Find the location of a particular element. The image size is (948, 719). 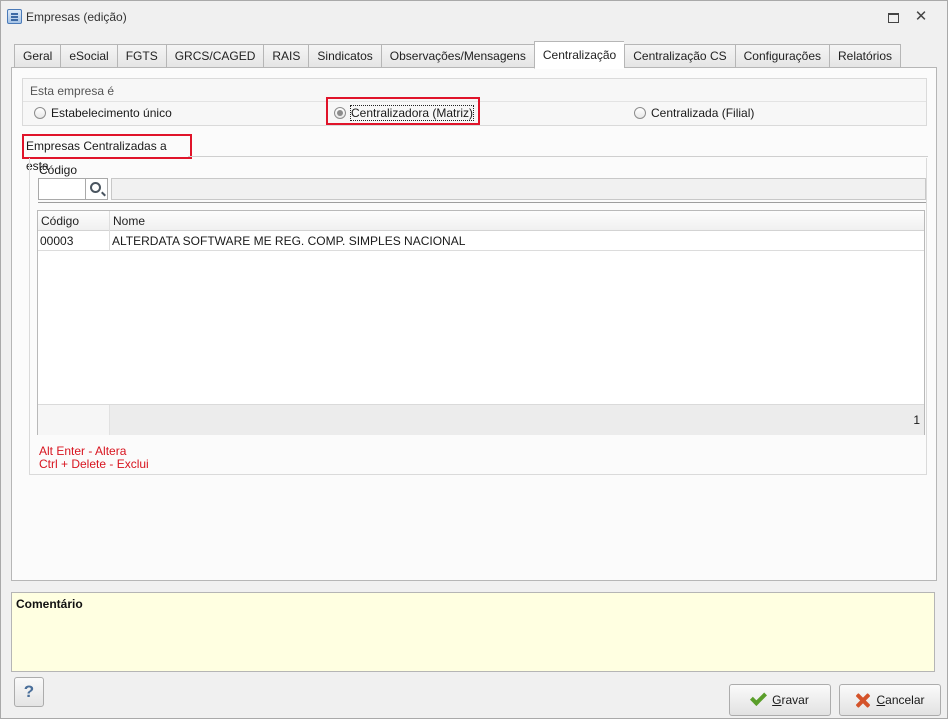

check-icon is located at coordinates (759, 697).